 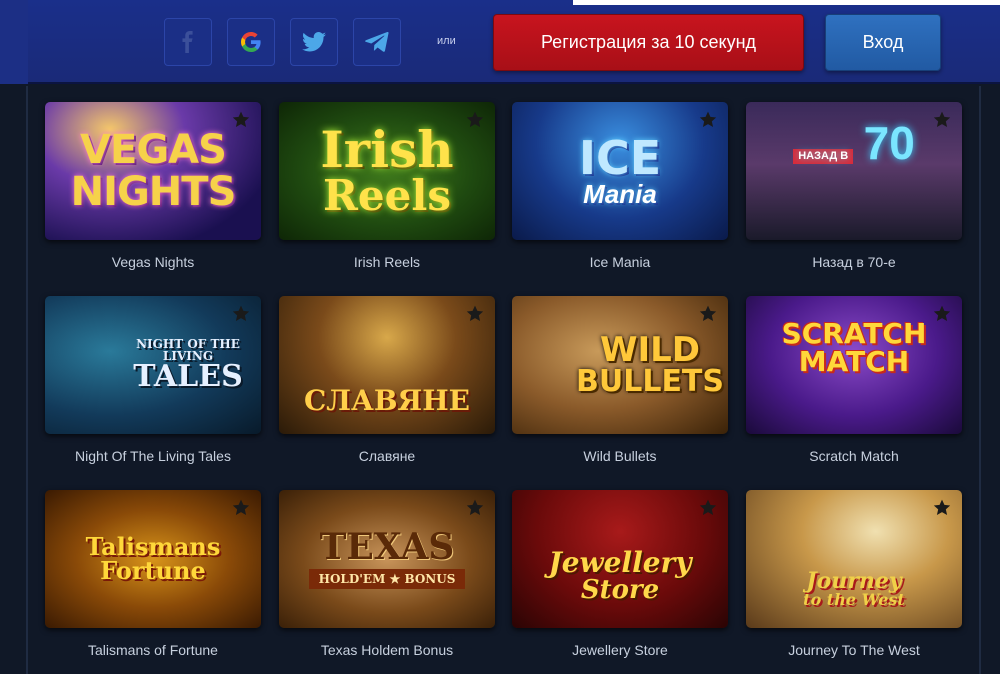 I want to click on game-tile-back-to-70s: НАЗАД В 70, so click(x=854, y=171).